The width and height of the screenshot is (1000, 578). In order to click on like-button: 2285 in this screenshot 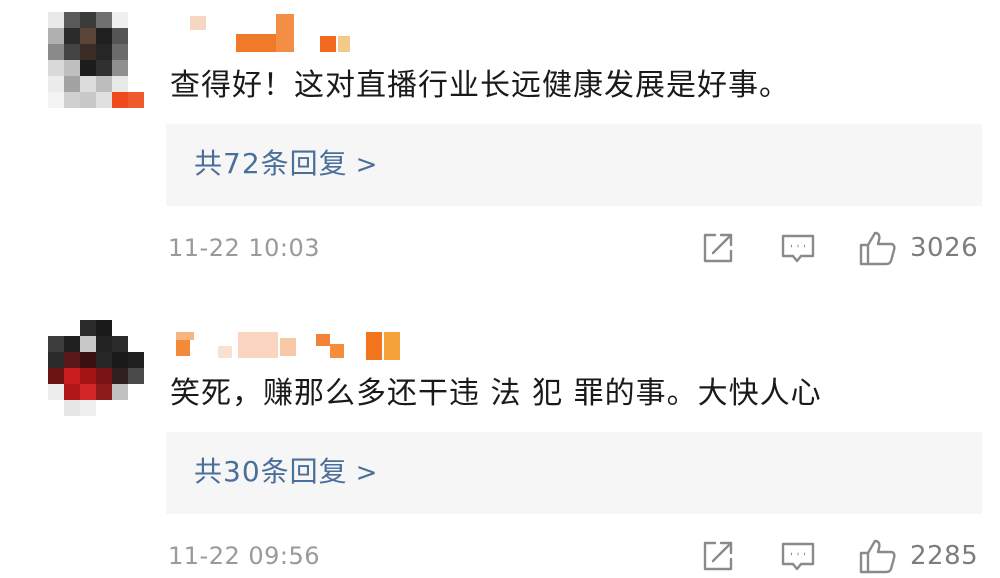, I will do `click(918, 556)`.